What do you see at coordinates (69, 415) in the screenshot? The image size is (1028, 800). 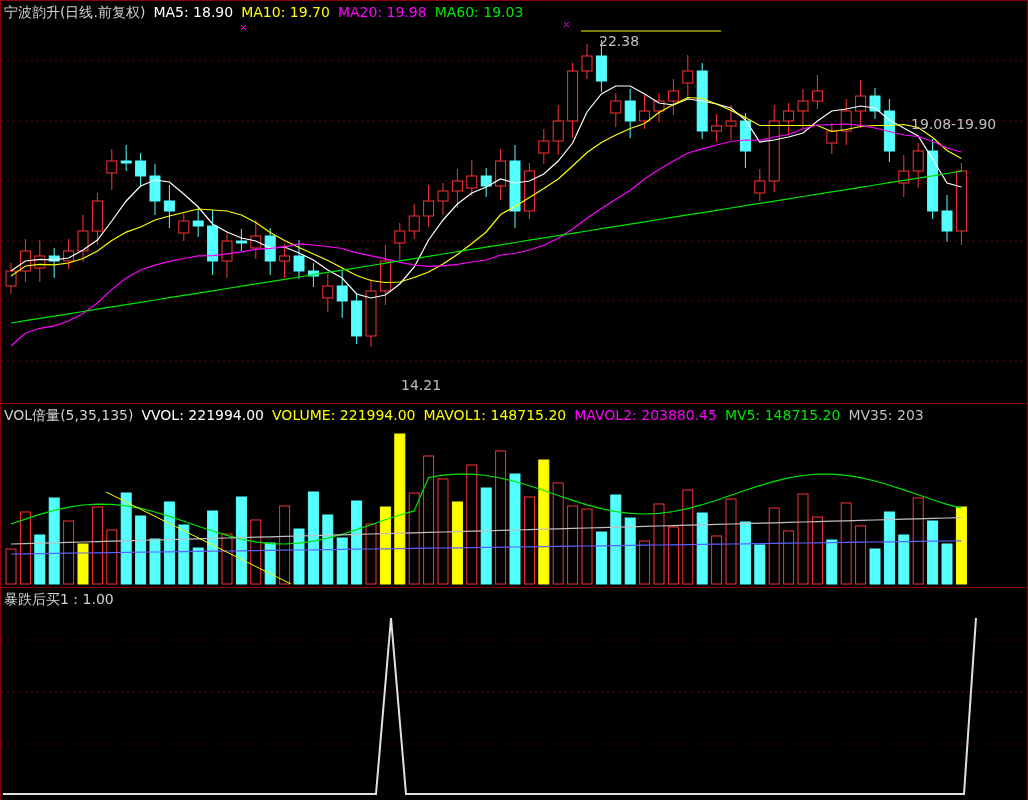 I see `panel-title: VOL倍量(5,35,135)` at bounding box center [69, 415].